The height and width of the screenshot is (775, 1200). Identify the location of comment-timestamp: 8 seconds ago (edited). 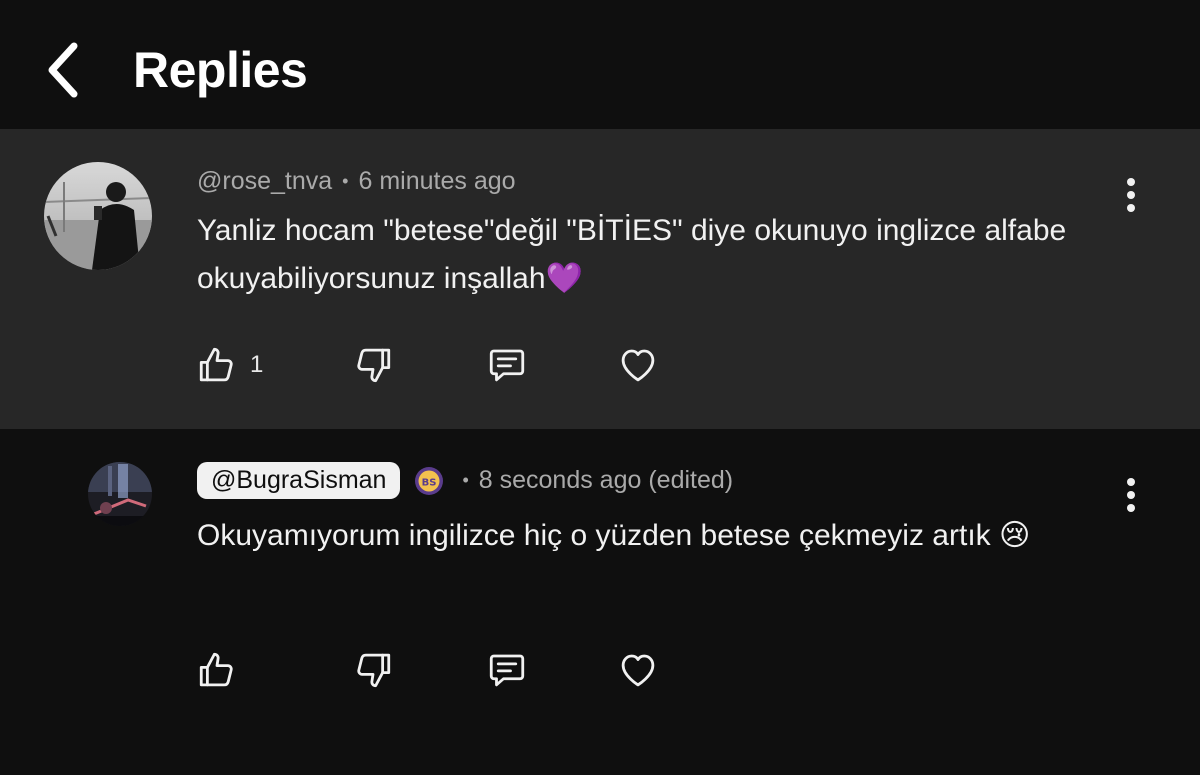
(606, 480).